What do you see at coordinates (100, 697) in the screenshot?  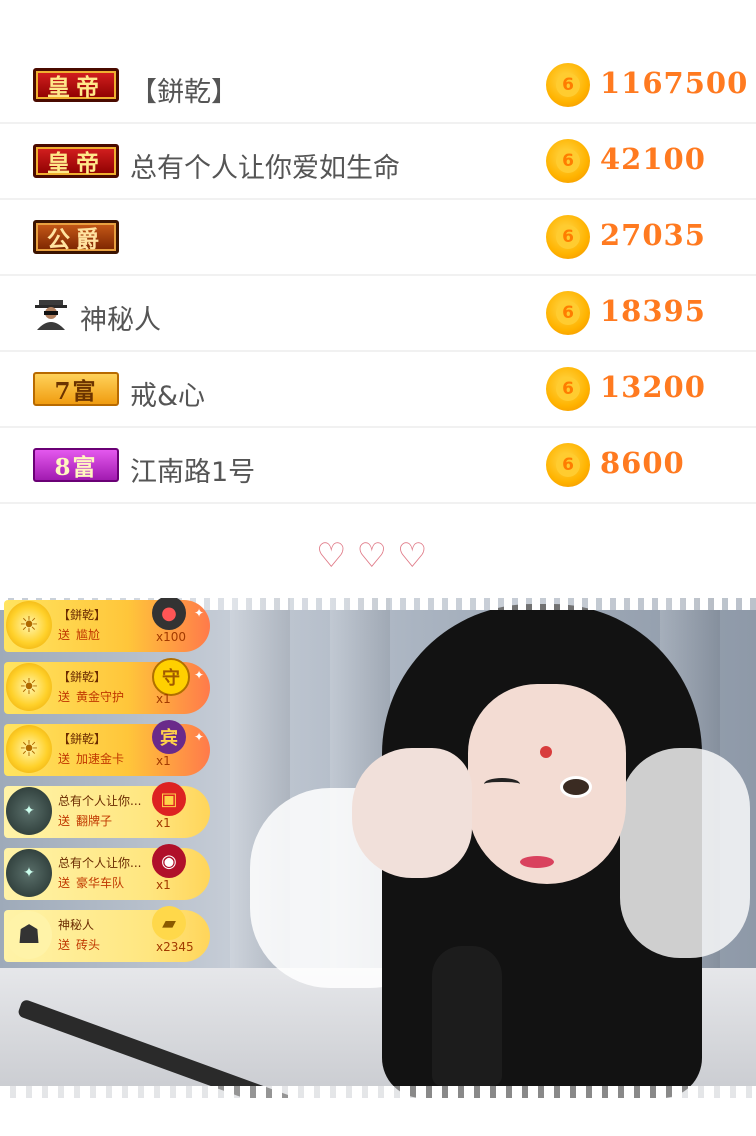 I see `gift-name: 黄金守护` at bounding box center [100, 697].